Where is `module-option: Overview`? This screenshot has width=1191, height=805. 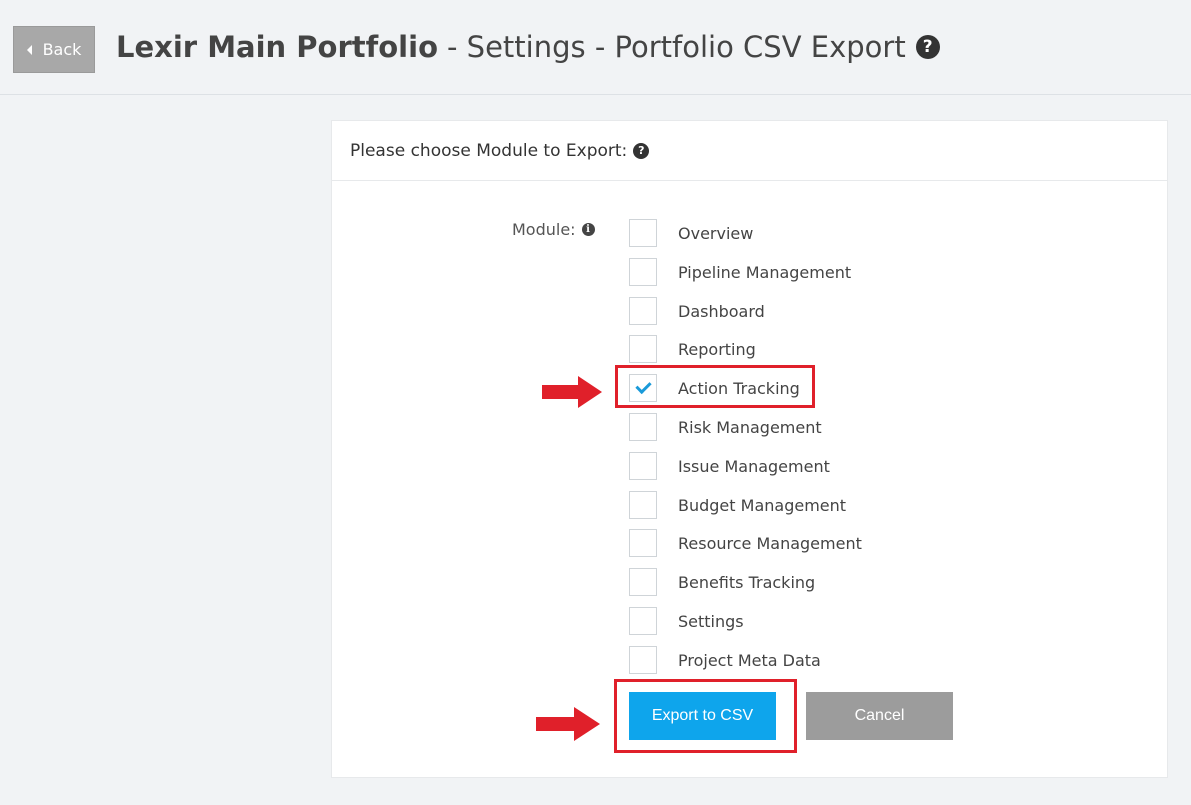 module-option: Overview is located at coordinates (691, 233).